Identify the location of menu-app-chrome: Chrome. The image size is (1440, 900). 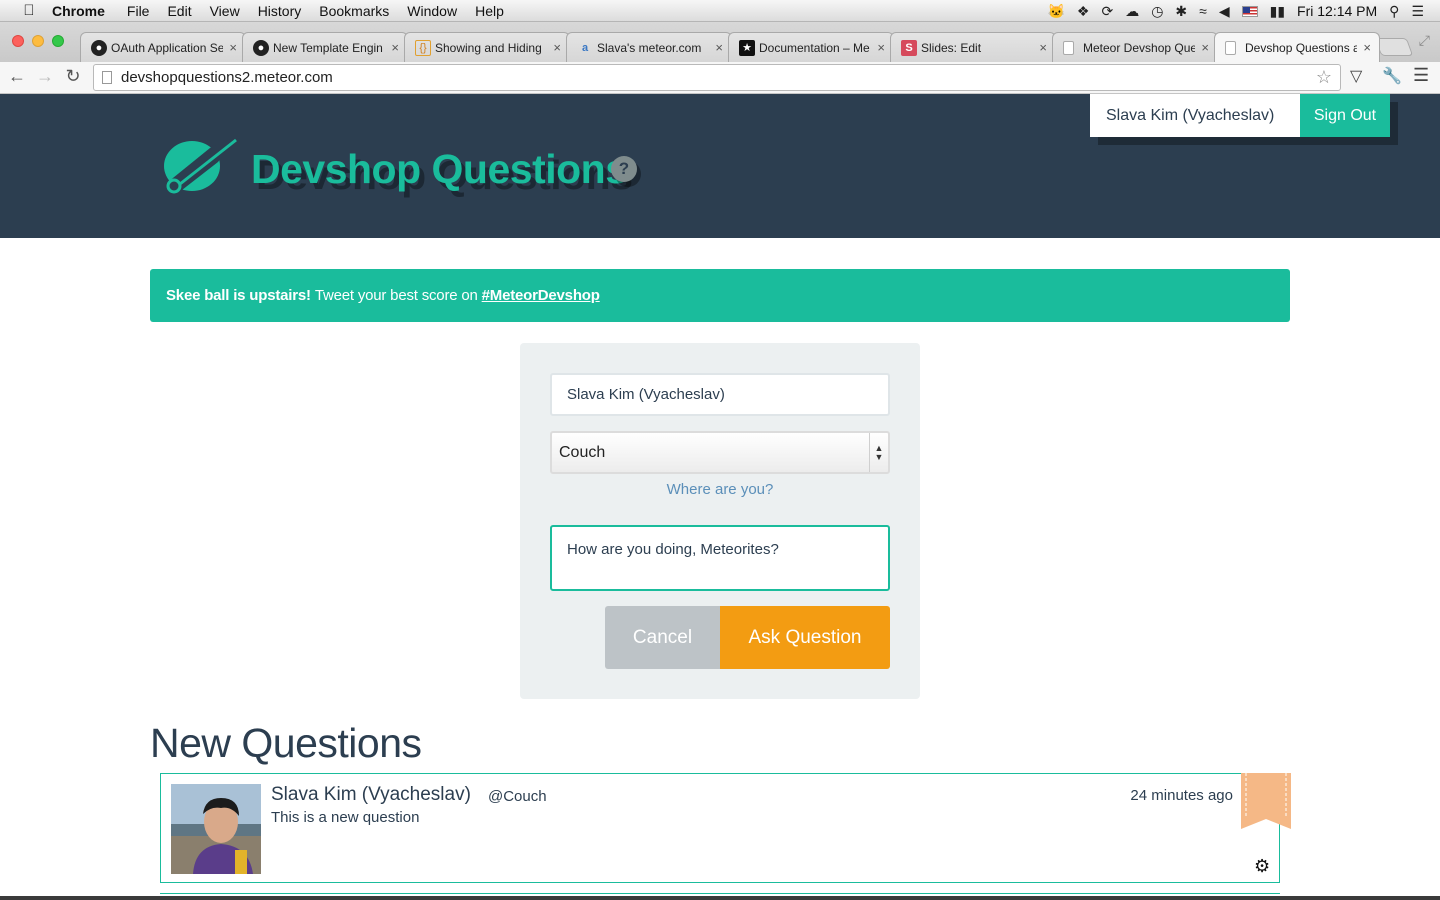
(78, 11).